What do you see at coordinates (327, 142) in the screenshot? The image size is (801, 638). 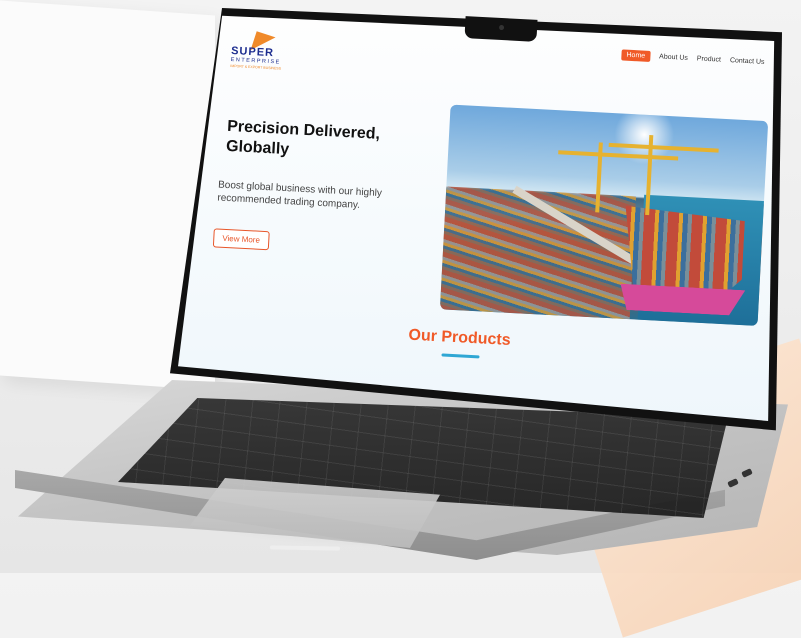 I see `hero-title: Precision Delivered, Globally` at bounding box center [327, 142].